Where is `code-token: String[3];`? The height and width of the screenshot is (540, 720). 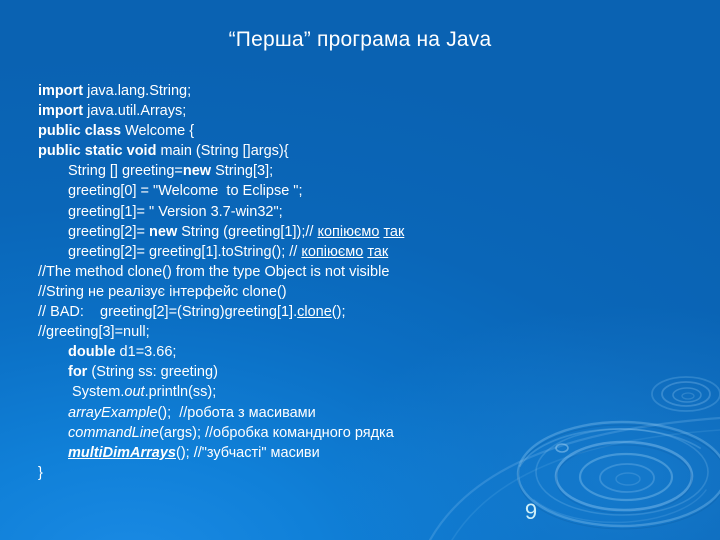
code-token: String[3]; is located at coordinates (242, 171).